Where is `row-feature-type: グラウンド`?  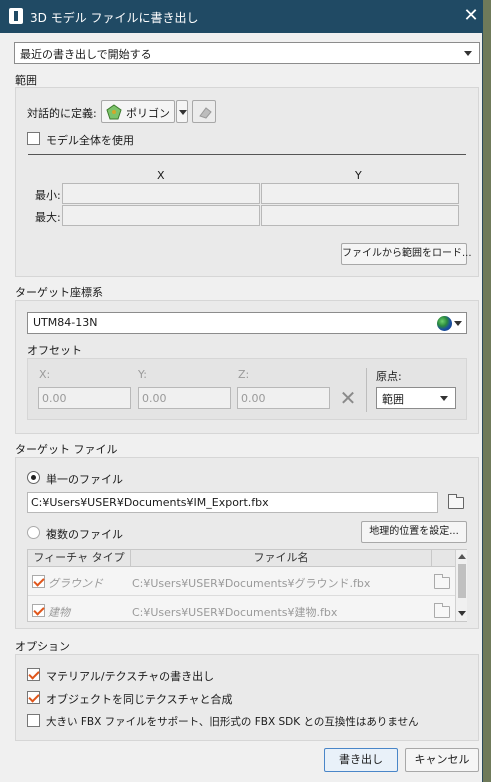
row-feature-type: グラウンド is located at coordinates (75, 583).